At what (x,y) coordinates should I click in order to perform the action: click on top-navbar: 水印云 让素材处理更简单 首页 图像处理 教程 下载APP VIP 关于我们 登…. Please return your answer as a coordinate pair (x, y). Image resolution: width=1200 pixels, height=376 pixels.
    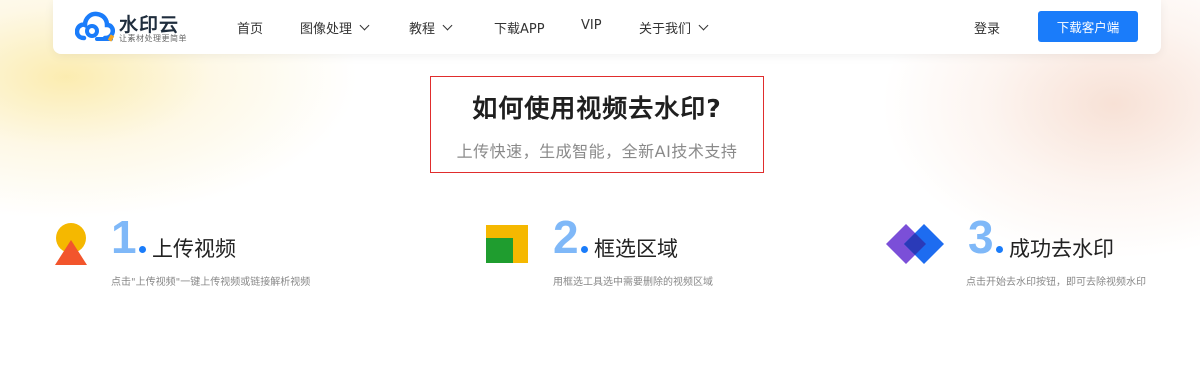
    Looking at the image, I should click on (607, 27).